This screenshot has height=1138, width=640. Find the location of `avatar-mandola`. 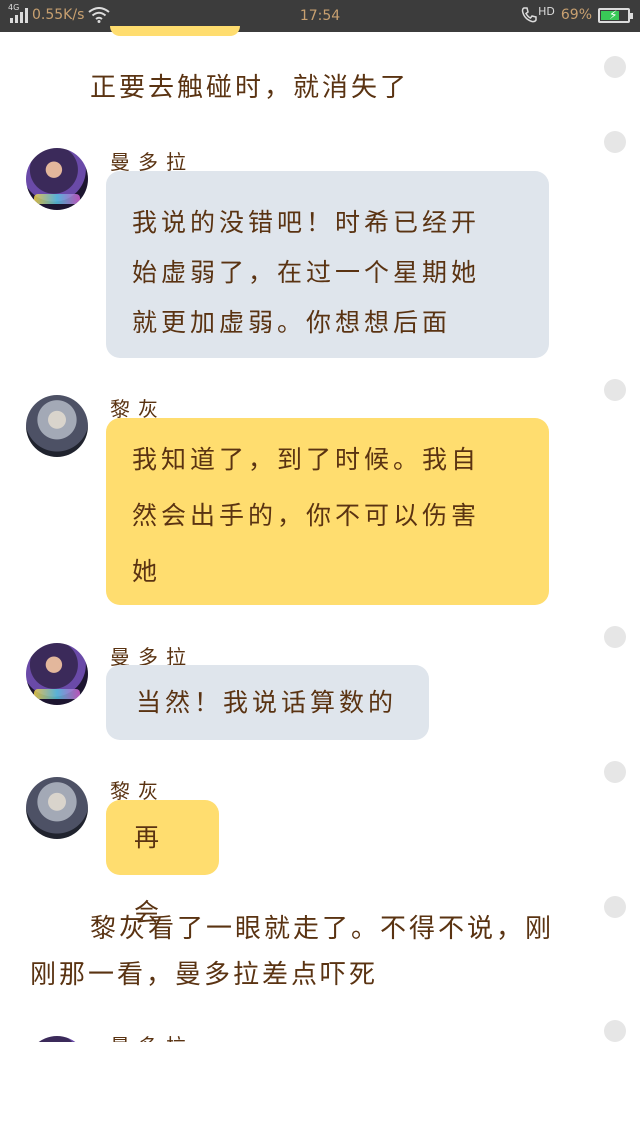

avatar-mandola is located at coordinates (57, 1039).